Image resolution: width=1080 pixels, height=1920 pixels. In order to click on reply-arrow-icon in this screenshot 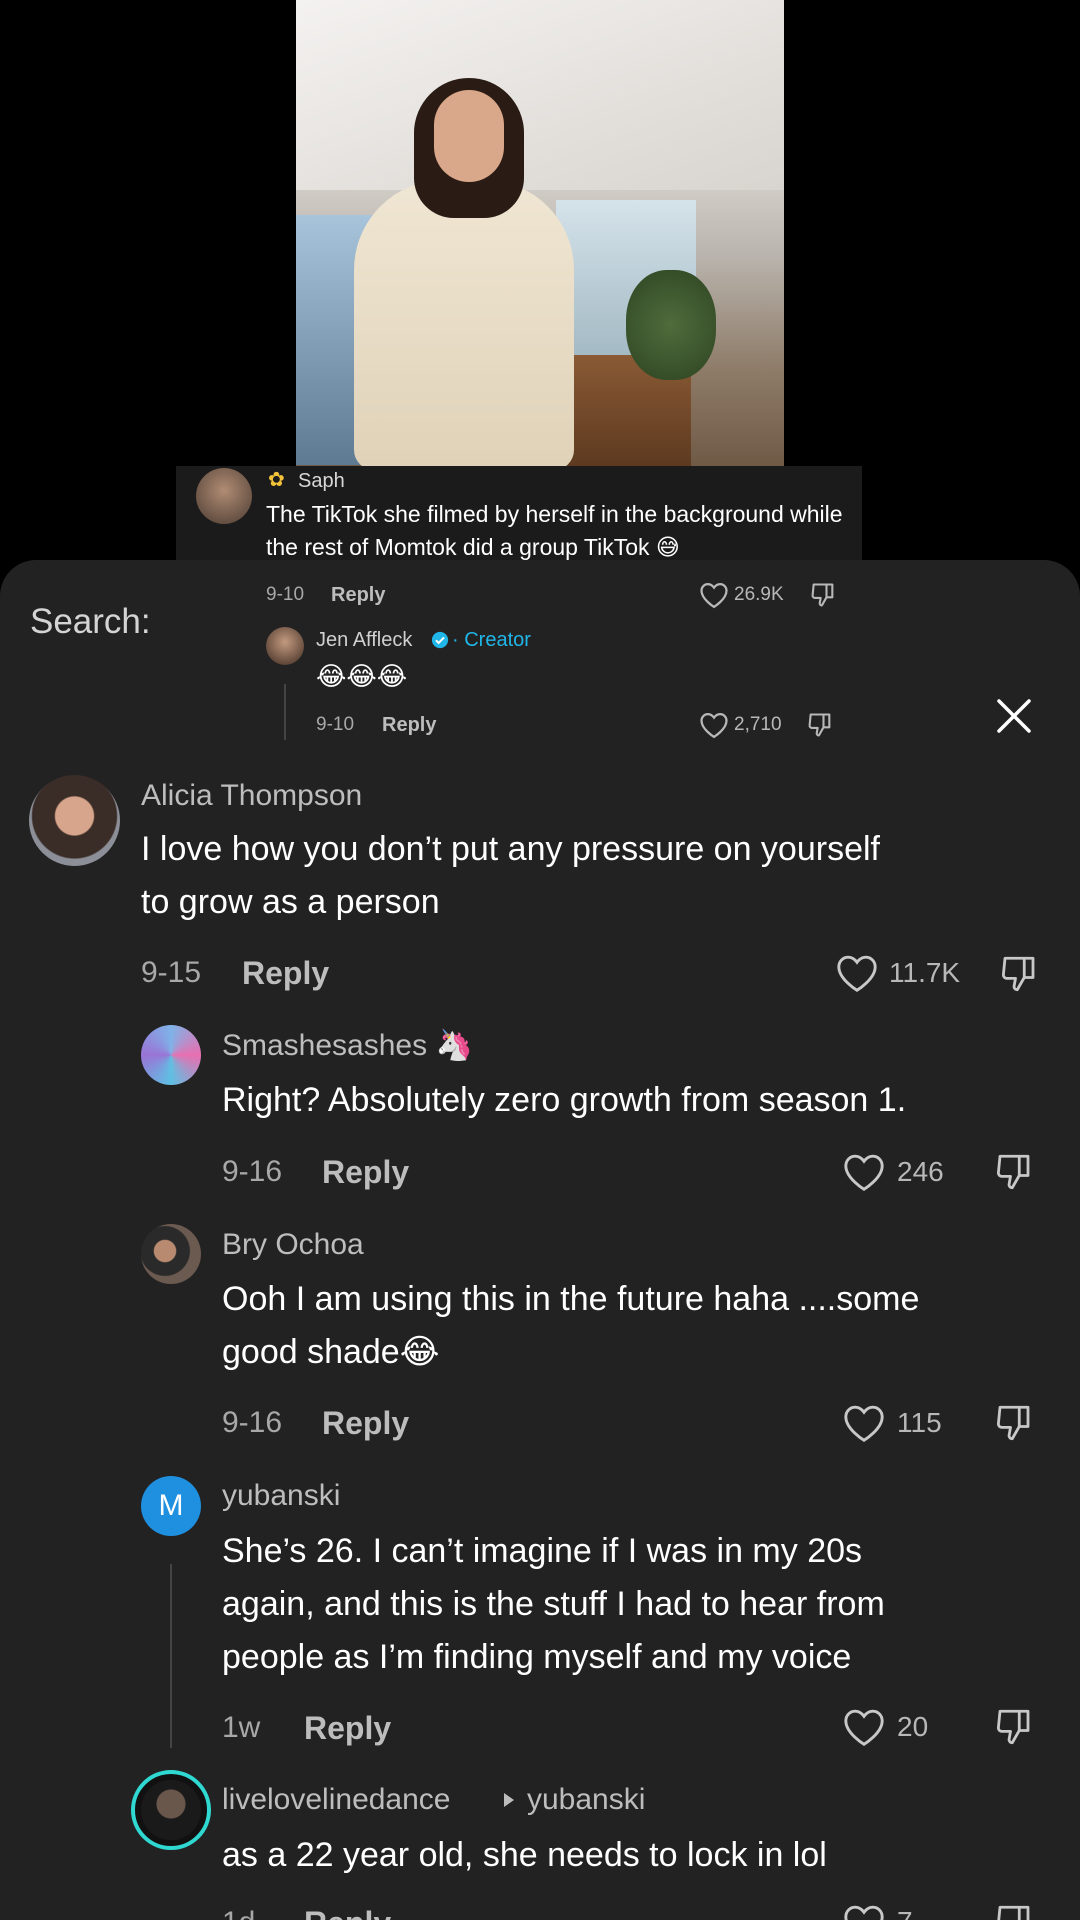, I will do `click(509, 1800)`.